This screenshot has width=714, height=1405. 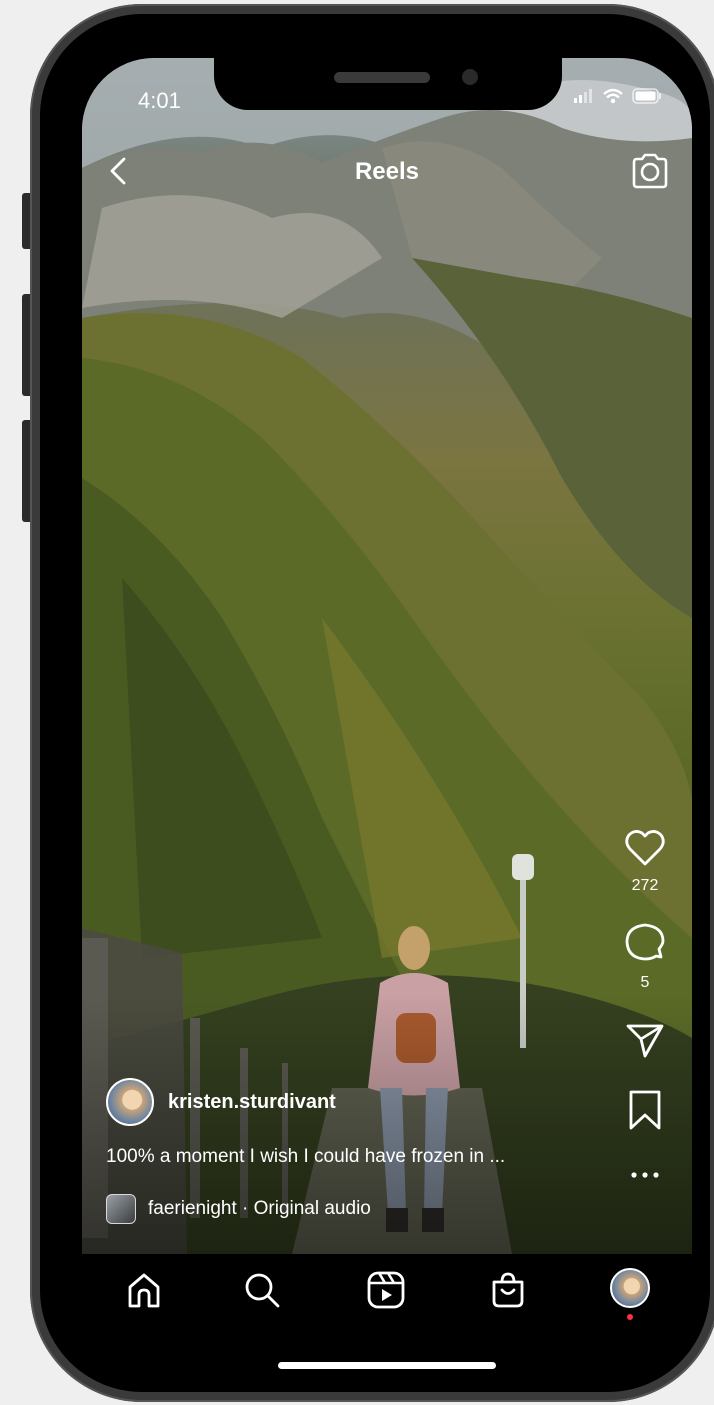 I want to click on earpiece-speaker, so click(x=382, y=77).